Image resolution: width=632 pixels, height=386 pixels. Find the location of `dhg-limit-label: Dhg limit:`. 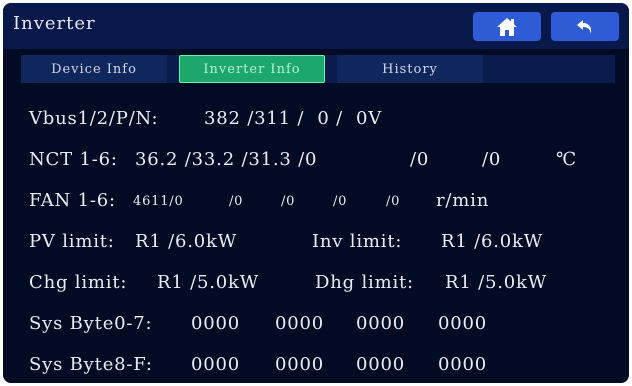

dhg-limit-label: Dhg limit: is located at coordinates (364, 282).